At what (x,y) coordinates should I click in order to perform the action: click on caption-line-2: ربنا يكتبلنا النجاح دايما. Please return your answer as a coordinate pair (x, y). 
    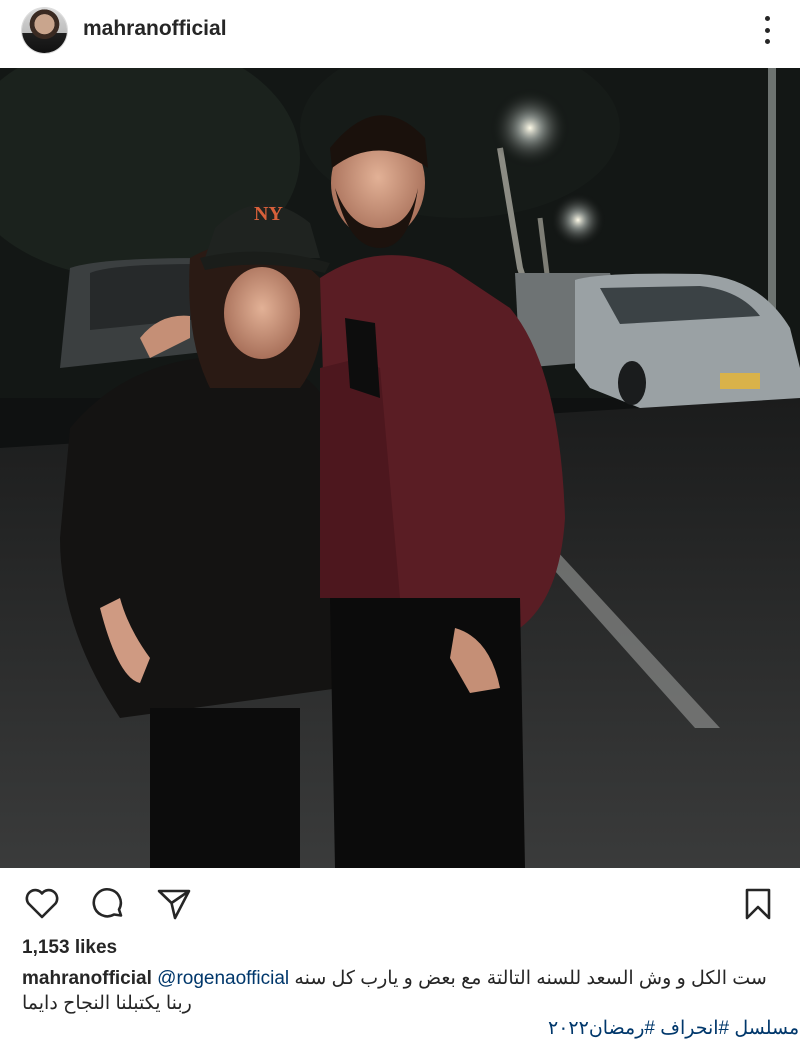
    Looking at the image, I should click on (107, 1003).